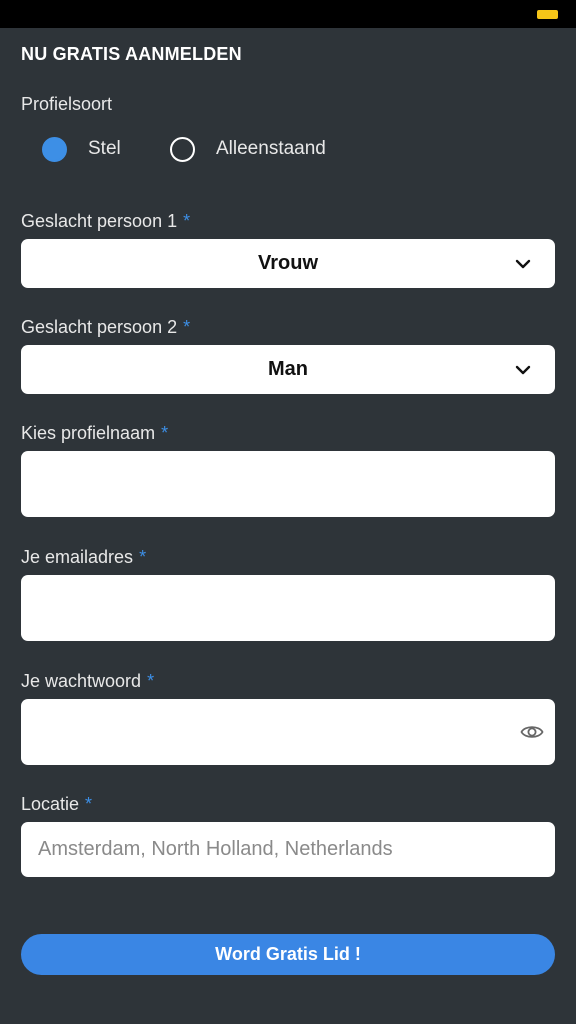 Image resolution: width=576 pixels, height=1024 pixels. I want to click on gender2-select: Man, so click(288, 369).